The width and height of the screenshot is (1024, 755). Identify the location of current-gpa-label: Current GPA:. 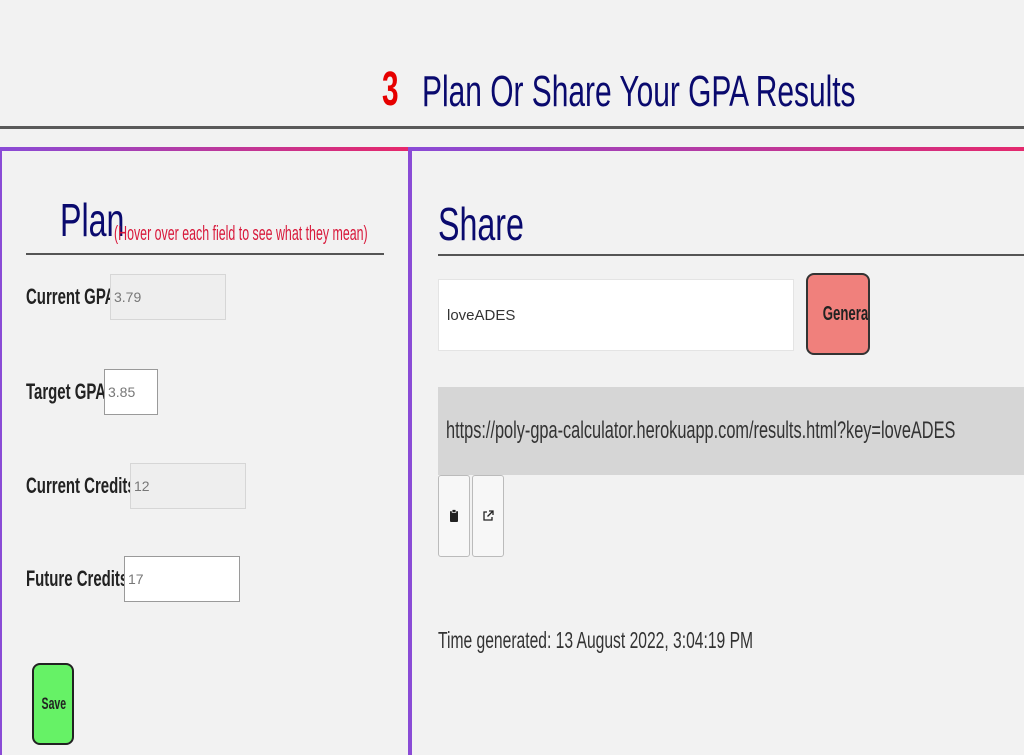
(73, 296).